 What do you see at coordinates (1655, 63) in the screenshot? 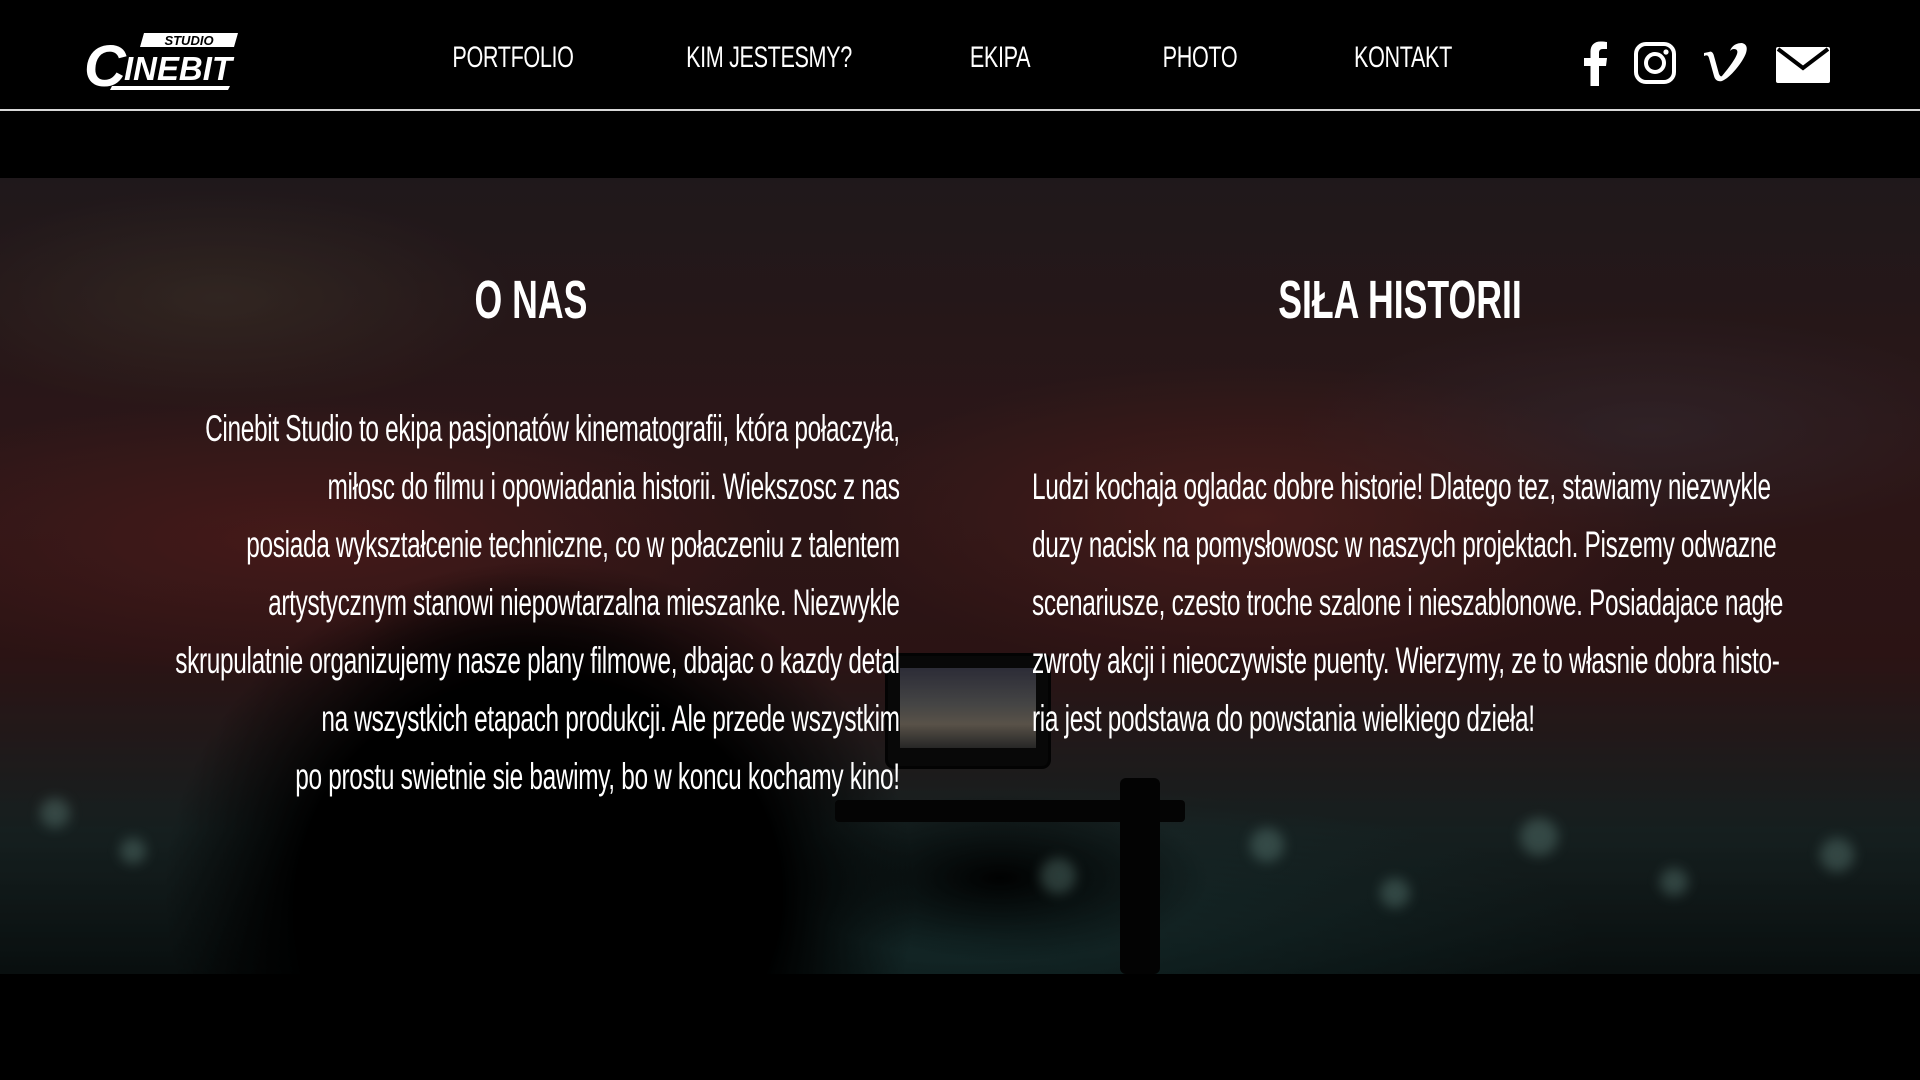
I see `instagram-icon` at bounding box center [1655, 63].